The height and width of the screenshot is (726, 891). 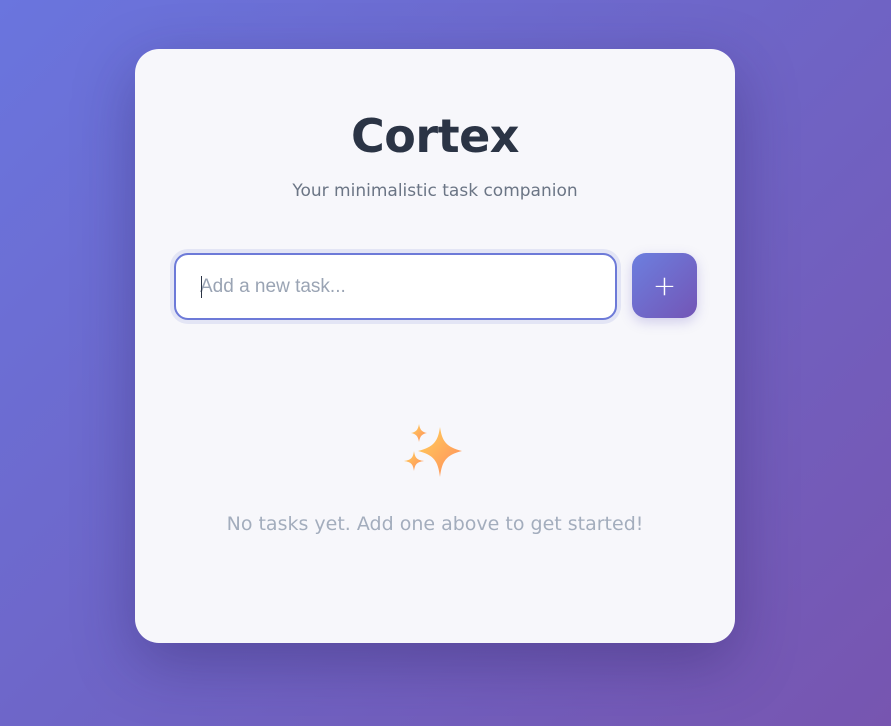 What do you see at coordinates (440, 452) in the screenshot?
I see `large-sparkle` at bounding box center [440, 452].